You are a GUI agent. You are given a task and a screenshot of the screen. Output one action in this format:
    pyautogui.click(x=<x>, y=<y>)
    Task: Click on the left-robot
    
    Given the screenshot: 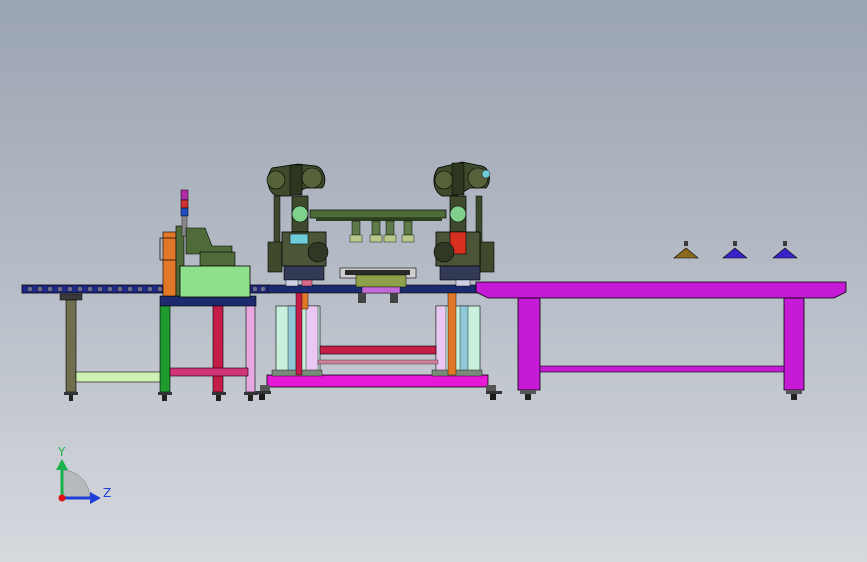 What is the action you would take?
    pyautogui.click(x=297, y=225)
    